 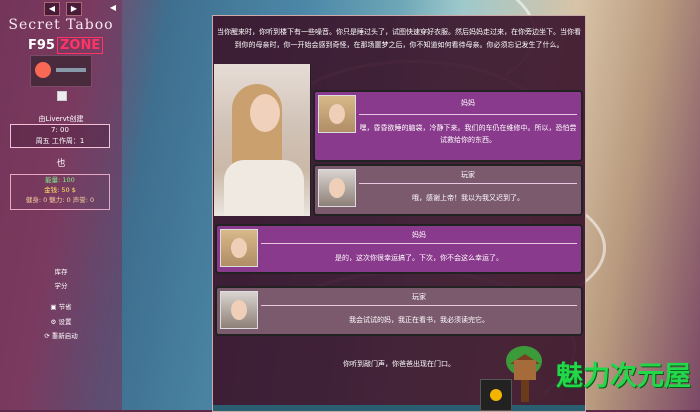 I want to click on money-stat: 金钱: 50 $, so click(x=60, y=190).